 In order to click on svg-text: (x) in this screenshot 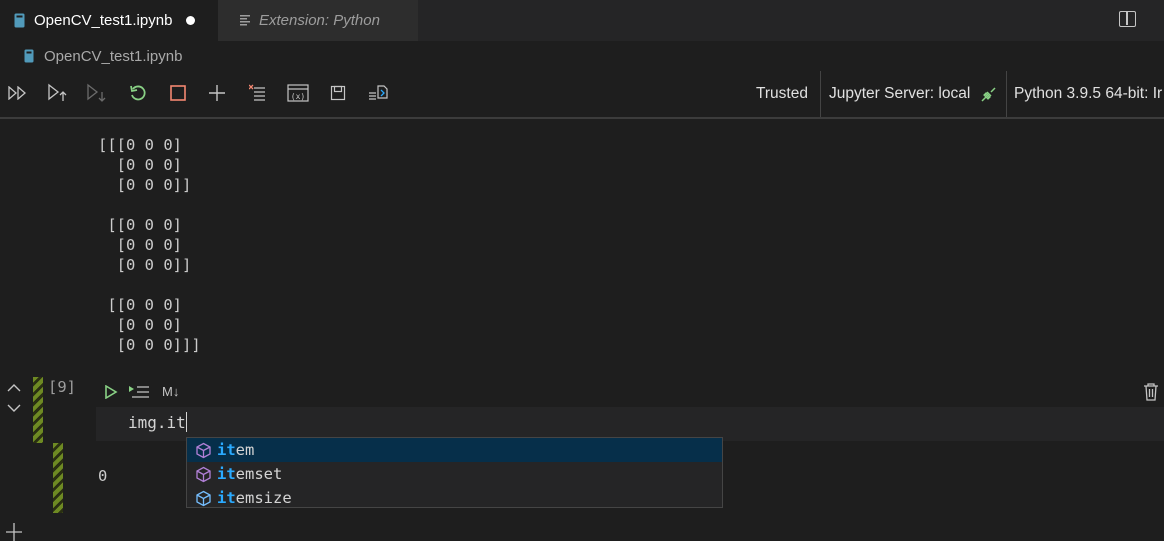, I will do `click(298, 96)`.